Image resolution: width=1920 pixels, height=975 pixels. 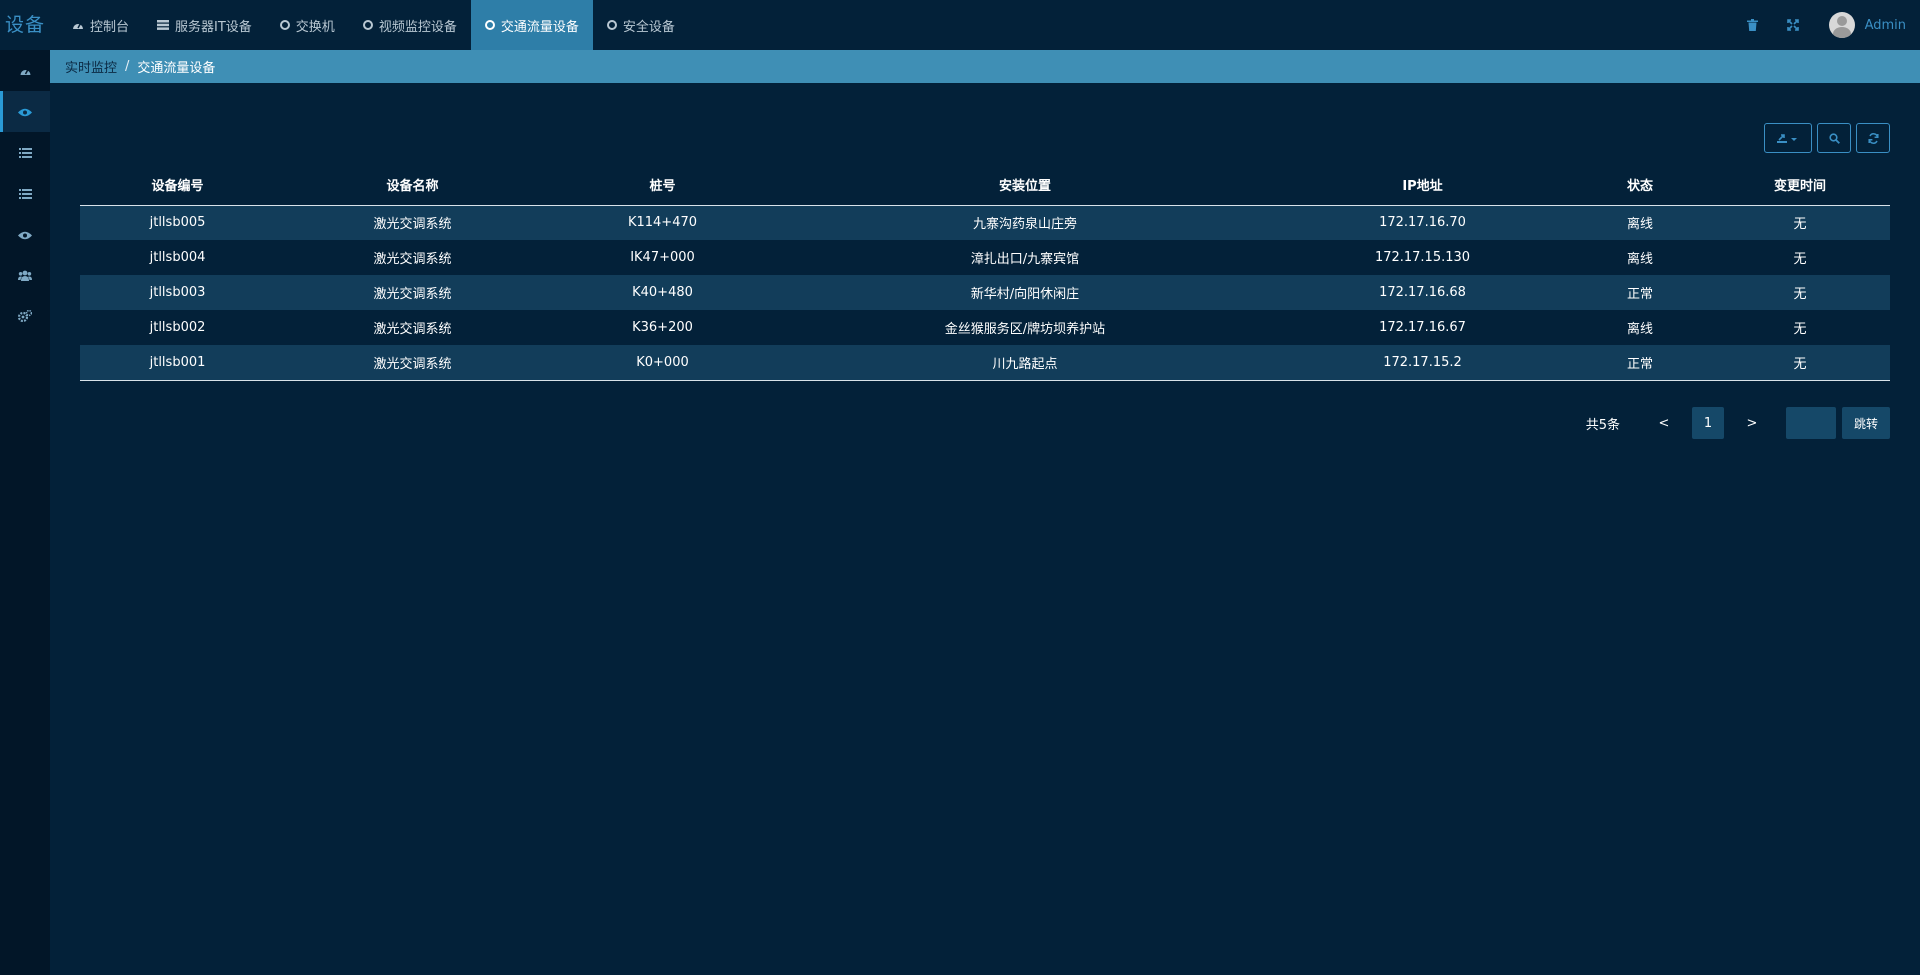 What do you see at coordinates (1810, 423) in the screenshot?
I see `jump-page-input` at bounding box center [1810, 423].